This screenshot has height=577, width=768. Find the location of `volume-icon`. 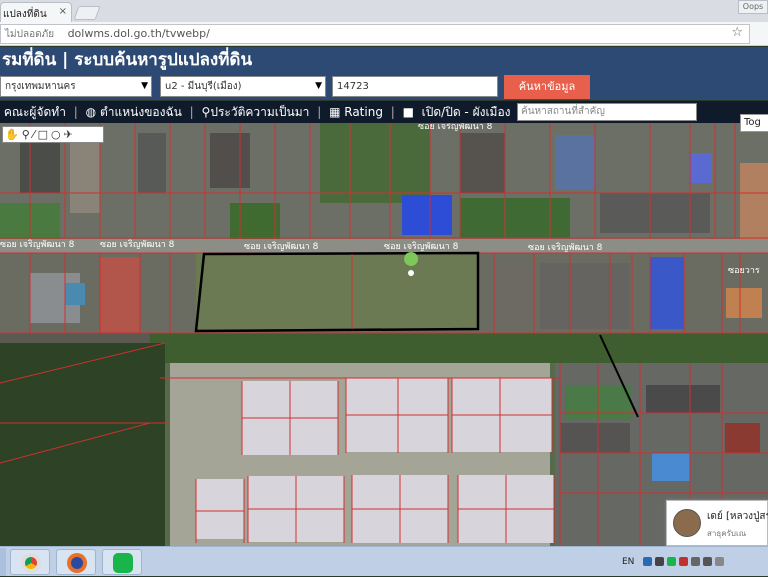

volume-icon is located at coordinates (708, 561).